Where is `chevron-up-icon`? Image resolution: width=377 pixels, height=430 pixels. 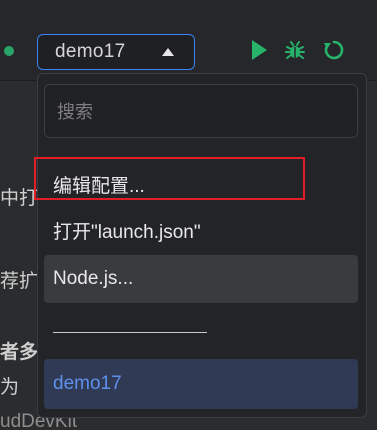
chevron-up-icon is located at coordinates (168, 52).